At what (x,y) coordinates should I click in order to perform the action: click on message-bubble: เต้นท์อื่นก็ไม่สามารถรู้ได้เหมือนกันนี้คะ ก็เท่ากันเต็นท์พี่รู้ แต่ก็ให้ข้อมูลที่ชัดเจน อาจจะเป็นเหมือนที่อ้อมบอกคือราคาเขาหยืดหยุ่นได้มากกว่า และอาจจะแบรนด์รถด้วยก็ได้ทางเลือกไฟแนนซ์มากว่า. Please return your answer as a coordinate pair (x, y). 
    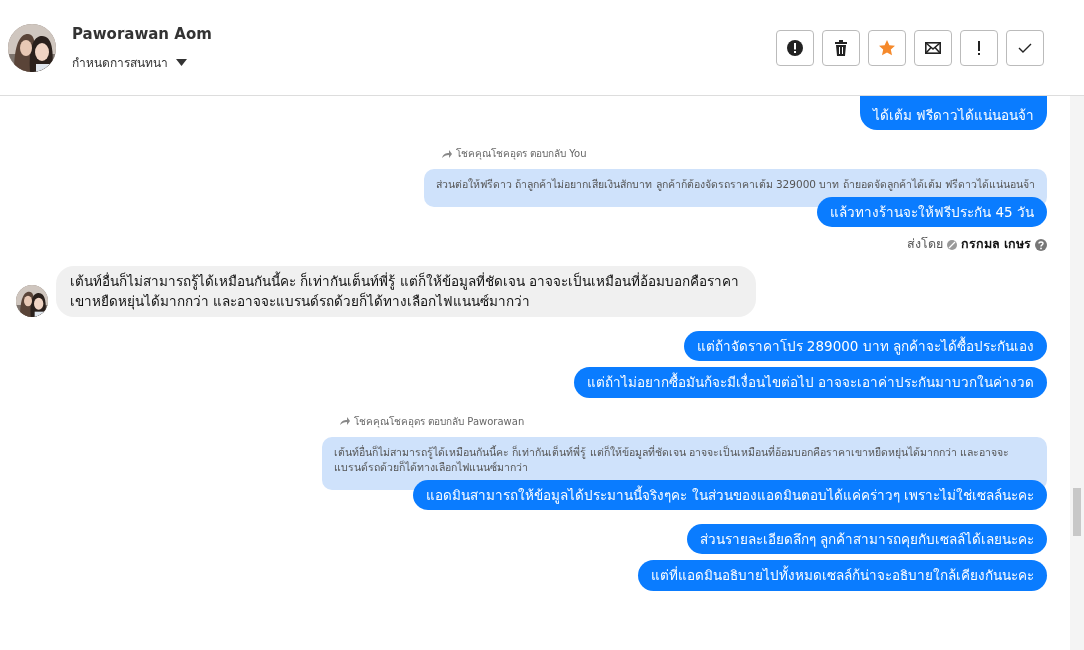
    Looking at the image, I should click on (406, 291).